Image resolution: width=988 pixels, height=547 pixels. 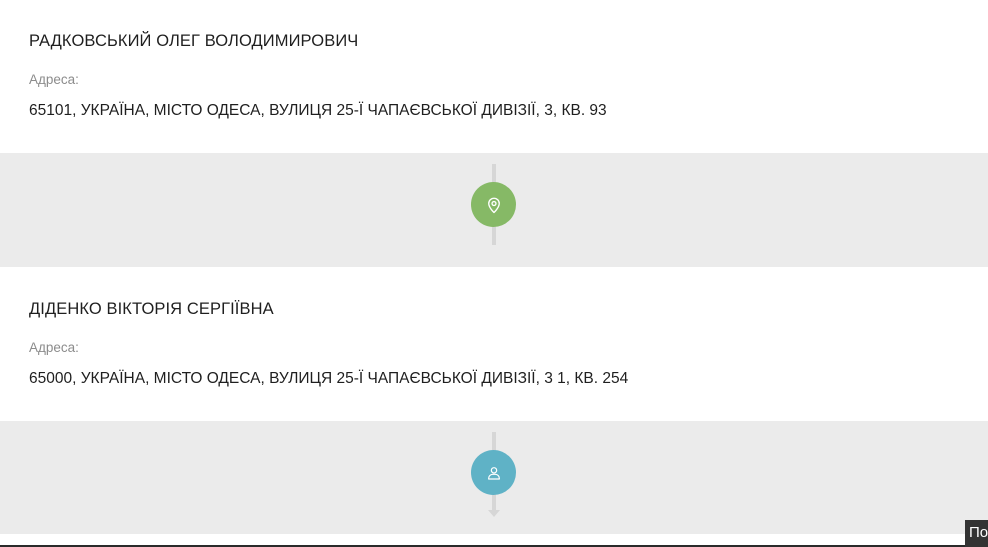 I want to click on person-name: РАДКОВСЬКИЙ ОЛЕГ ВОЛОДИМИРОВИЧ, so click(x=193, y=41).